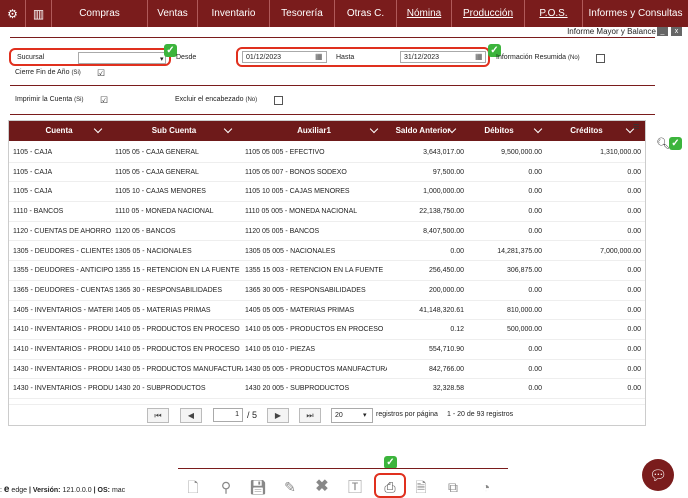  I want to click on table-cell: 15,000.00, so click(426, 401).